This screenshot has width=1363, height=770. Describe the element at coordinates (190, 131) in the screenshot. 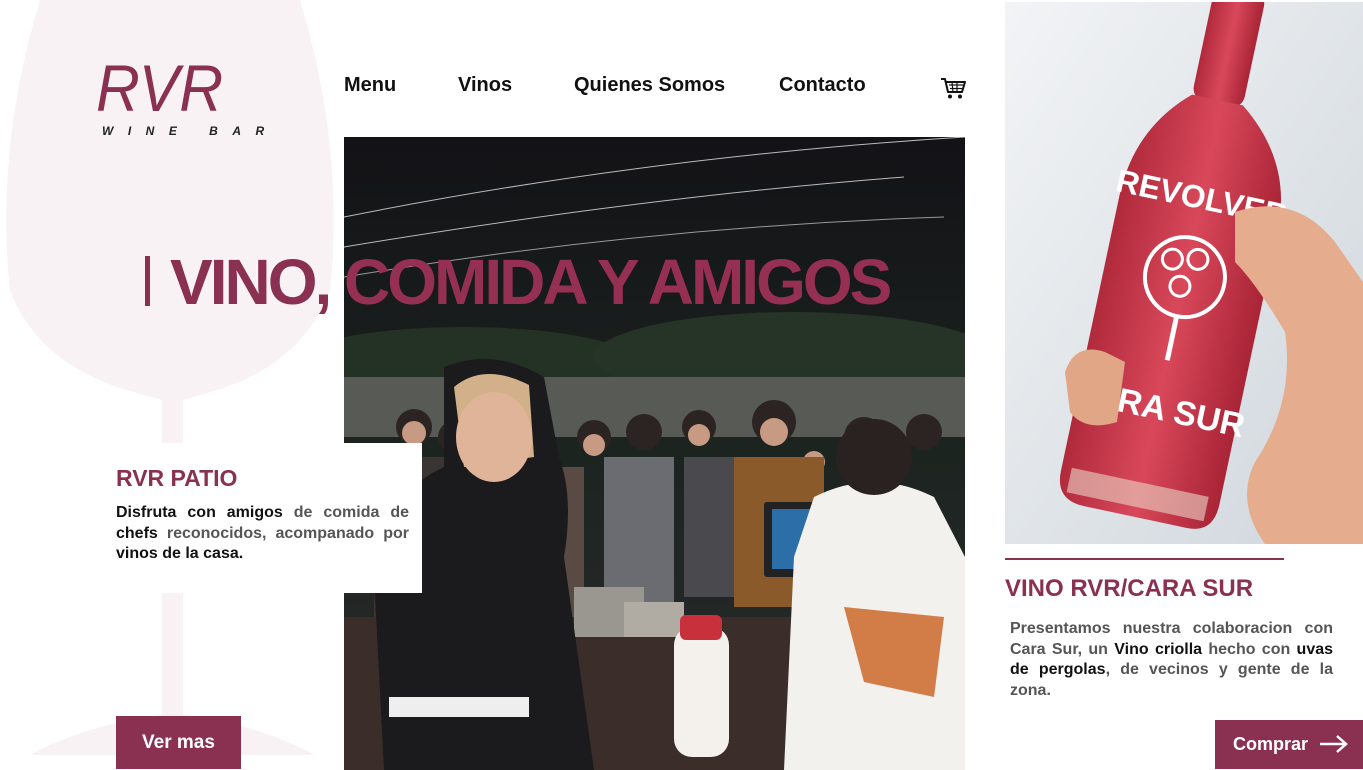

I see `logo-subtitle: WINE BAR` at that location.